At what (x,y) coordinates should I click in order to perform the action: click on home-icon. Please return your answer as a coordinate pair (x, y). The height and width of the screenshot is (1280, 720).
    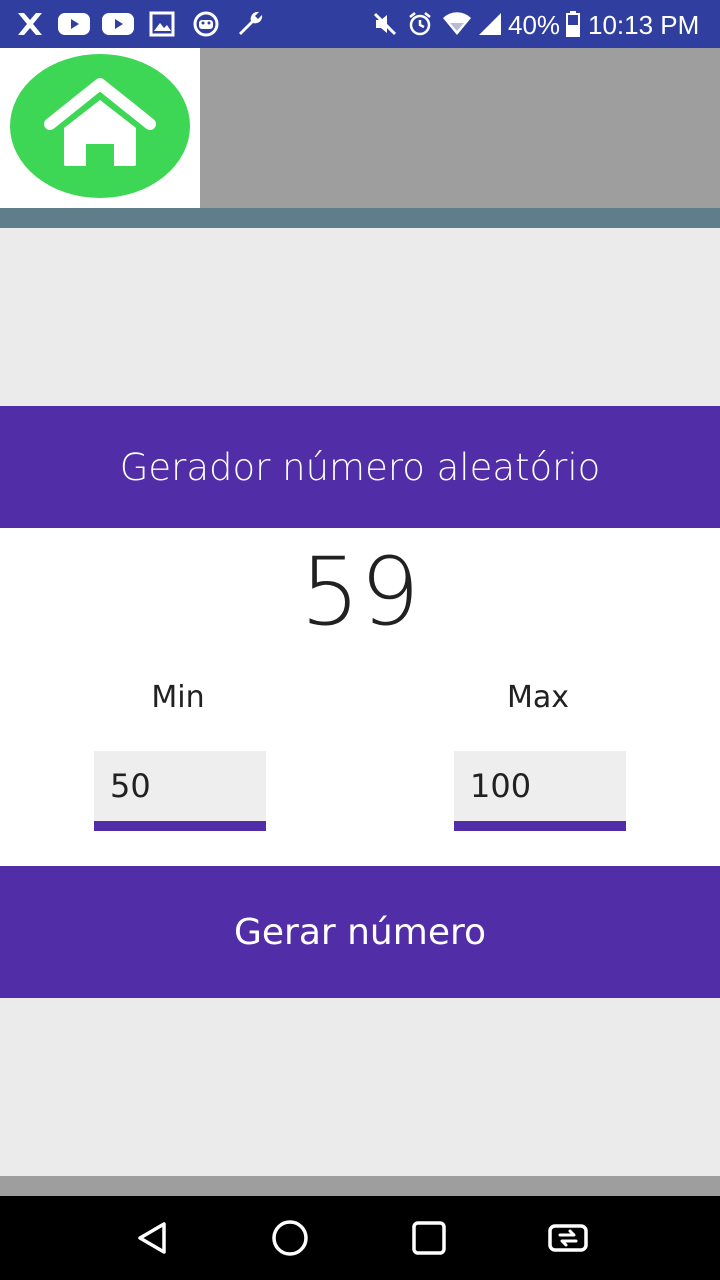
    Looking at the image, I should click on (100, 126).